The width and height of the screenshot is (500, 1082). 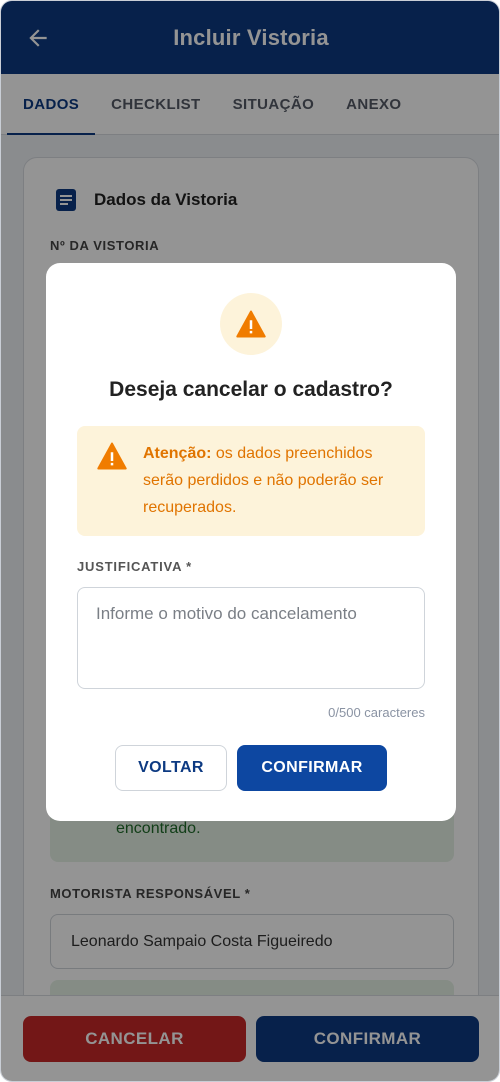 What do you see at coordinates (312, 768) in the screenshot?
I see `confirm-cancel-button: CONFIRMAR` at bounding box center [312, 768].